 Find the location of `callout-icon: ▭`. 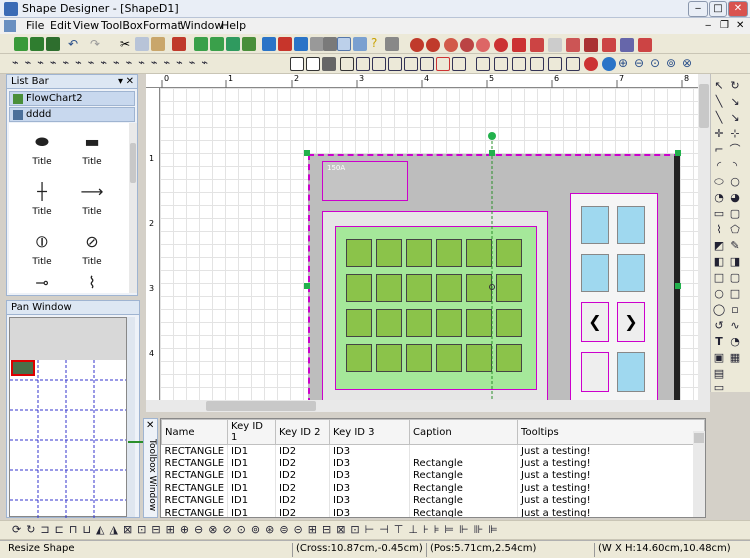

callout-icon: ▭ is located at coordinates (719, 214).